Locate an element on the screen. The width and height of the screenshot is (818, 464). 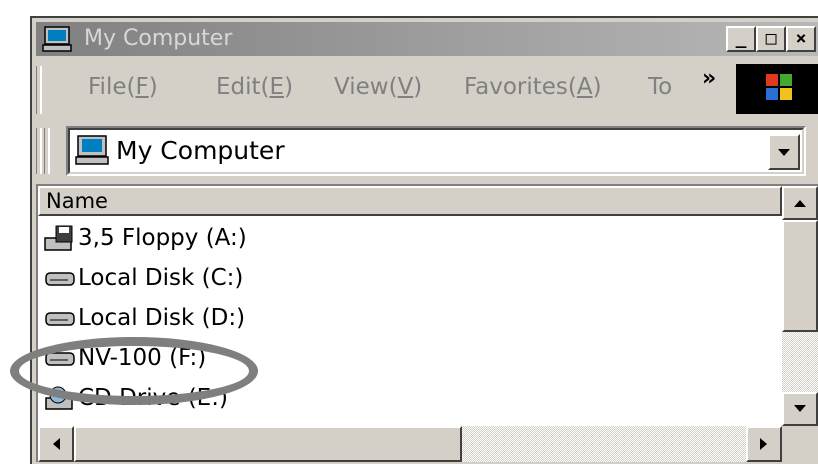
address-combobox: My Computer is located at coordinates (436, 151).